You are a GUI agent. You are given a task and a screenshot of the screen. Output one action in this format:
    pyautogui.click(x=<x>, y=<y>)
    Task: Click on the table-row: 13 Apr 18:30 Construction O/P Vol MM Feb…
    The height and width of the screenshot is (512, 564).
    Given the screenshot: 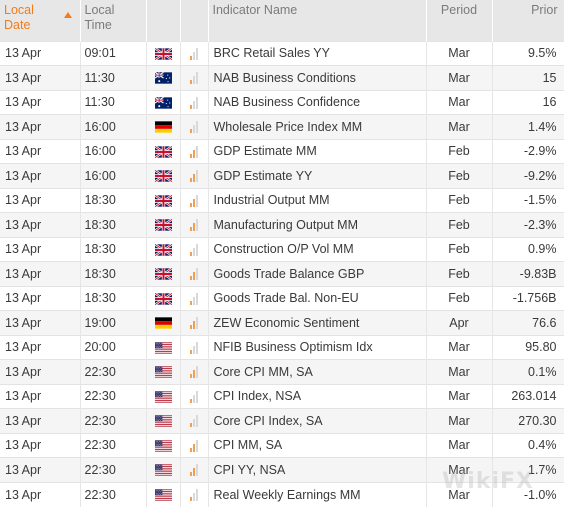 What is the action you would take?
    pyautogui.click(x=282, y=249)
    